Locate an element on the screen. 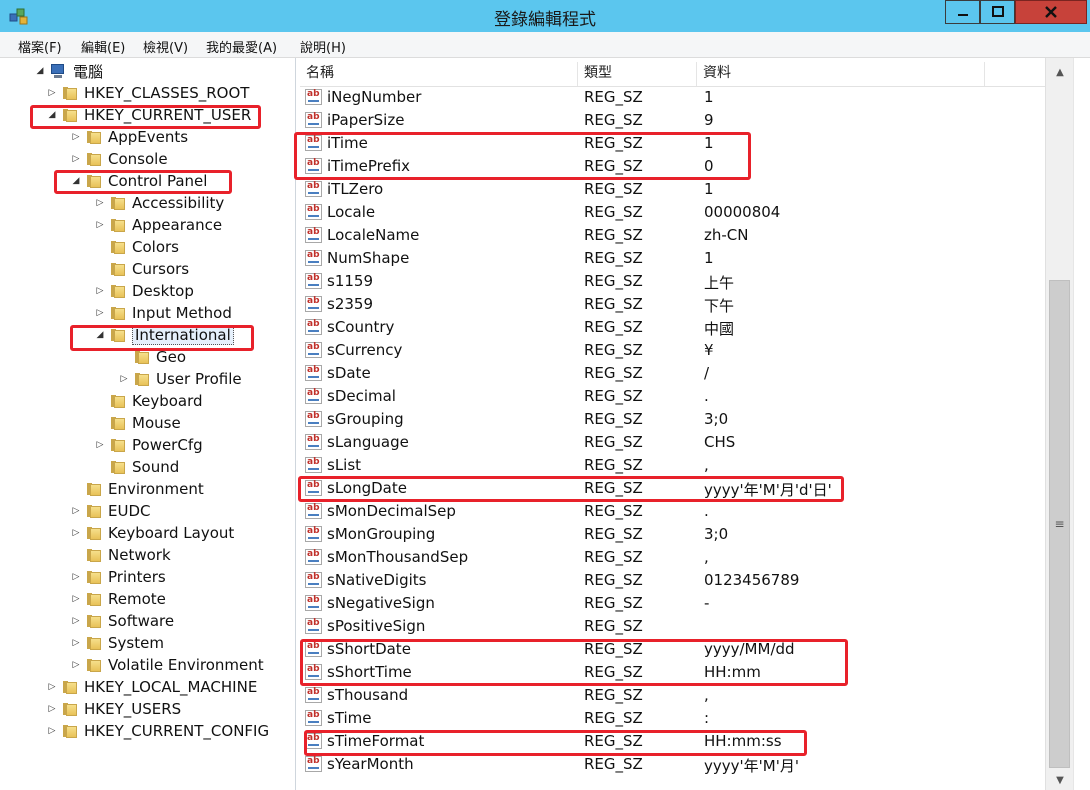 The width and height of the screenshot is (1090, 790). tree-node: Cursors is located at coordinates (141, 269).